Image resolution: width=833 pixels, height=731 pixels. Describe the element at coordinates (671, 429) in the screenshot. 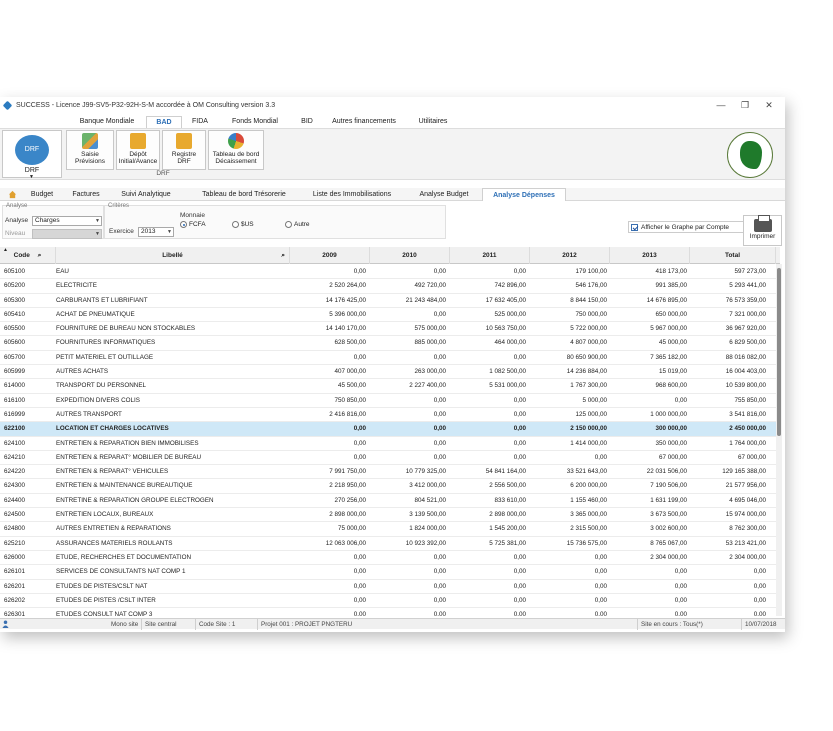

I see `cell-y2013: 300 000,00` at that location.